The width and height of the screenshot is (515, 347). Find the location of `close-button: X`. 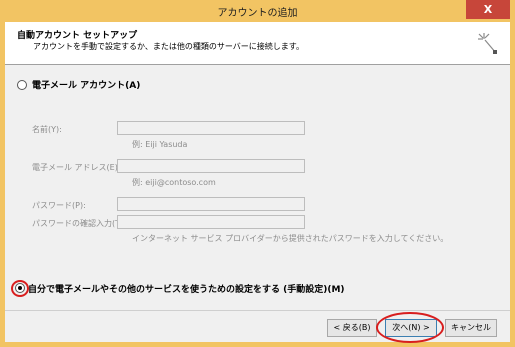

close-button: X is located at coordinates (488, 9).